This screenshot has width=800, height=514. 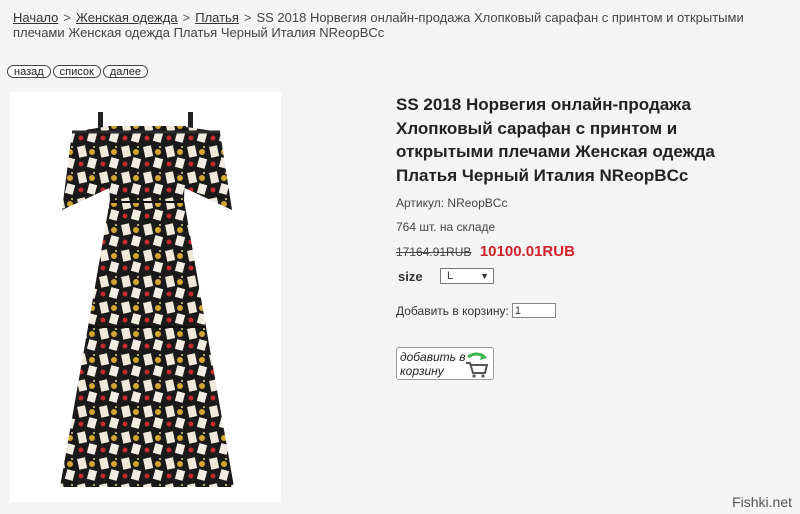 I want to click on dropdown-arrow-icon: ▼, so click(x=484, y=276).